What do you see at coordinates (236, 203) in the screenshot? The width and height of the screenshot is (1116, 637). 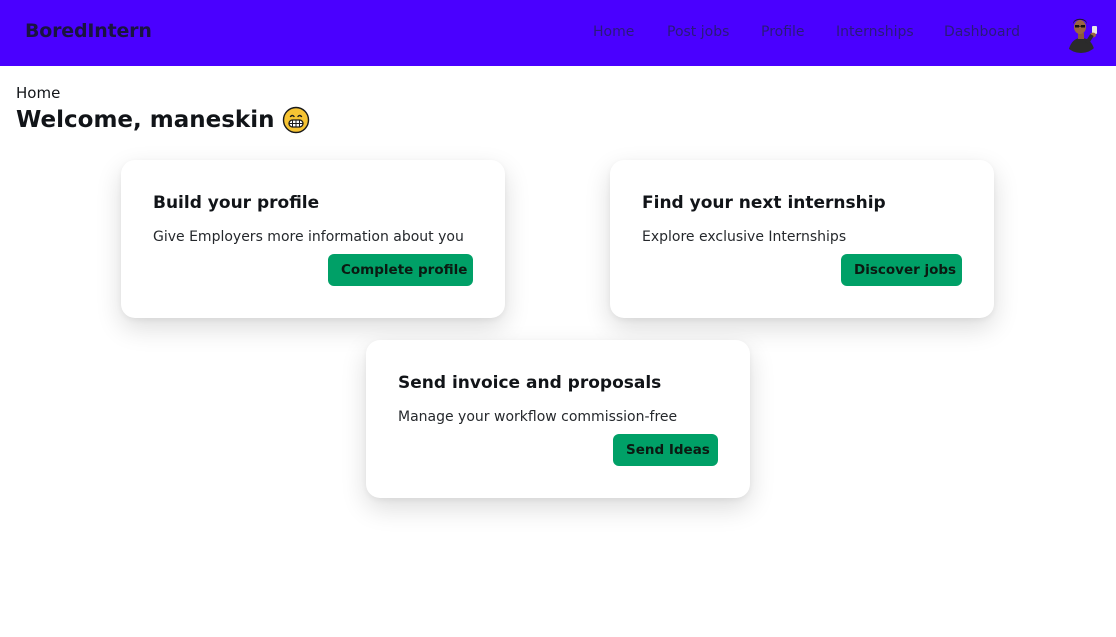 I see `card-title: Build your profile` at bounding box center [236, 203].